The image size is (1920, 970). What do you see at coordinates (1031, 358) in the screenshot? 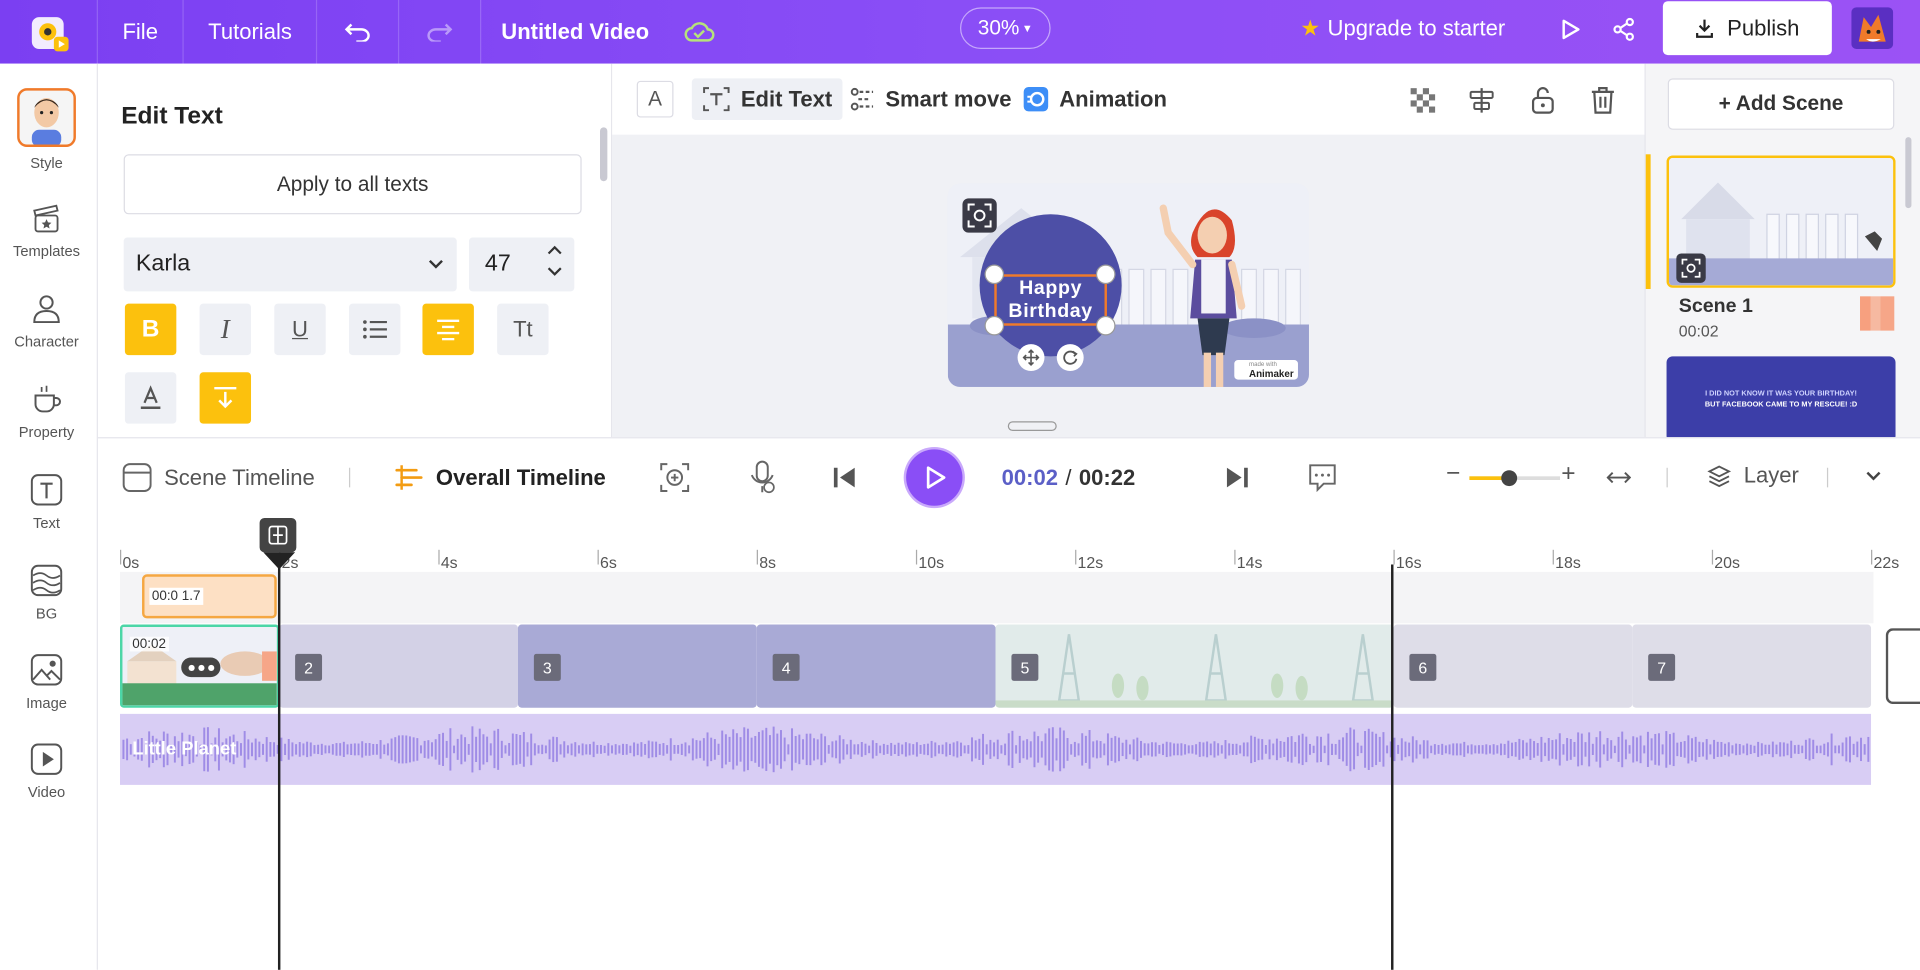
I see `move-handle` at bounding box center [1031, 358].